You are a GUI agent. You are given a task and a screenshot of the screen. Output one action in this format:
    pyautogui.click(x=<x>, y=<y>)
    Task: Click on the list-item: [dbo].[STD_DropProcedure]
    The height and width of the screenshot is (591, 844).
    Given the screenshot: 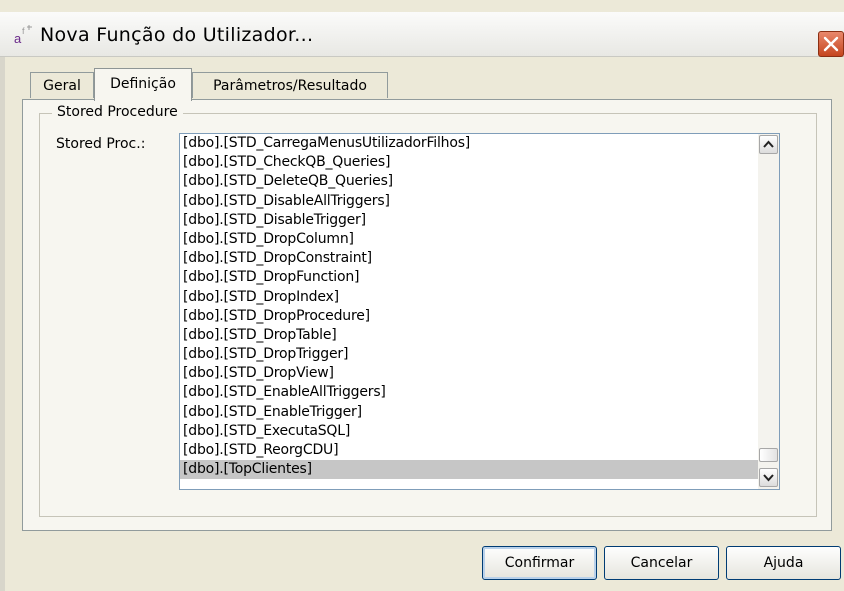 What is the action you would take?
    pyautogui.click(x=469, y=316)
    